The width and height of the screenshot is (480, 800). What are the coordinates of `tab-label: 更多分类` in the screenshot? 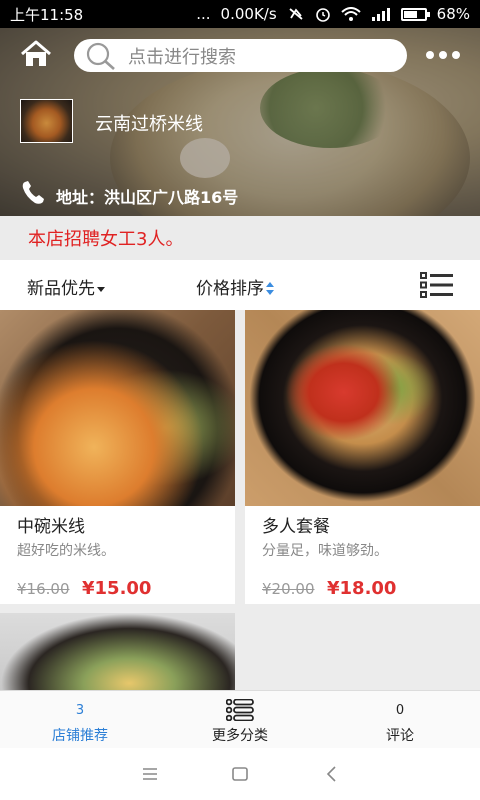 It's located at (240, 736).